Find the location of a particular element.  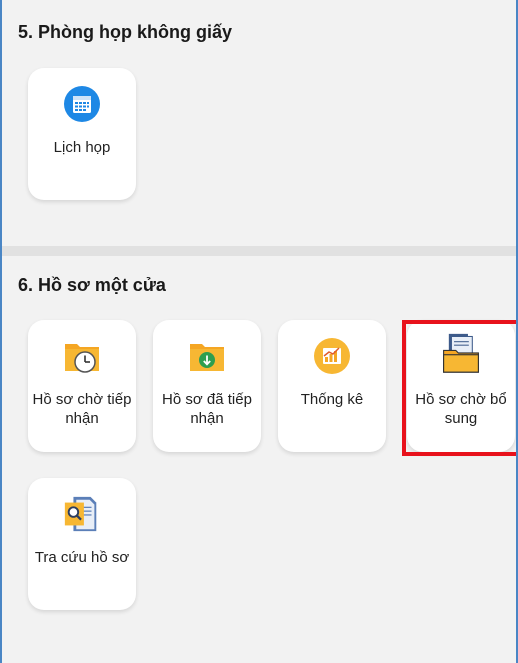

highlight-box is located at coordinates (459, 388).